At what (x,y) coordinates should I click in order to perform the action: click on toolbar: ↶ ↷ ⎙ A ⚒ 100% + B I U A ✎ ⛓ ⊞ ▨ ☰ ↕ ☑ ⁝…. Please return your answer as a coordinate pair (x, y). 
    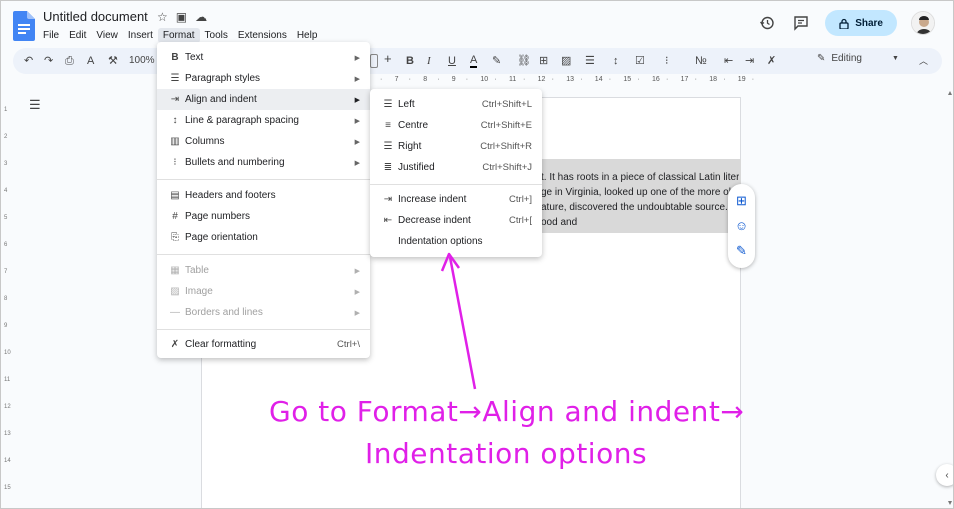
    Looking at the image, I should click on (477, 61).